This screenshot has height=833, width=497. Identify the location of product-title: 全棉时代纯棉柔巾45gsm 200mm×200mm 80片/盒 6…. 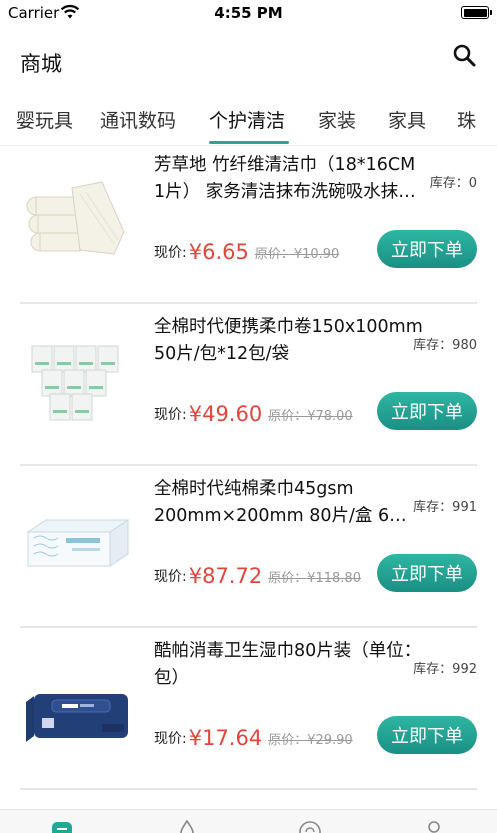
(280, 502).